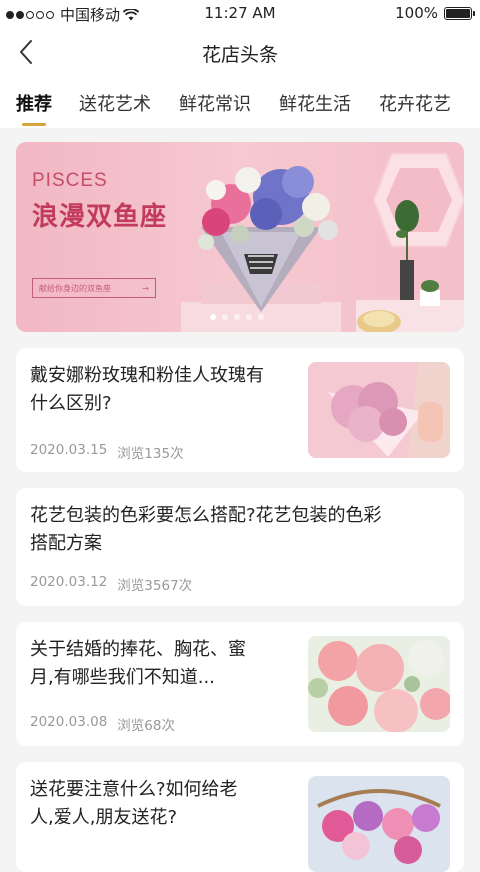 This screenshot has width=480, height=872. I want to click on article-meta: 2020.03.15 浏览135次, so click(107, 452).